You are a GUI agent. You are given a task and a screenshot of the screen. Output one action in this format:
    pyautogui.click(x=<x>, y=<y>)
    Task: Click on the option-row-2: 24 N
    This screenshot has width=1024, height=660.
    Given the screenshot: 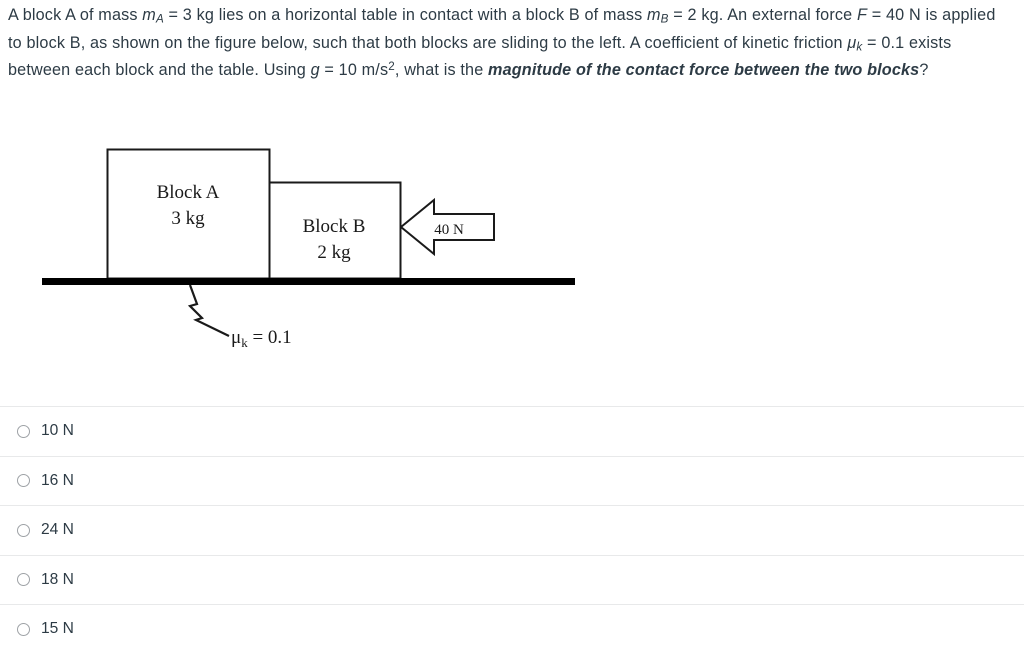 What is the action you would take?
    pyautogui.click(x=512, y=530)
    